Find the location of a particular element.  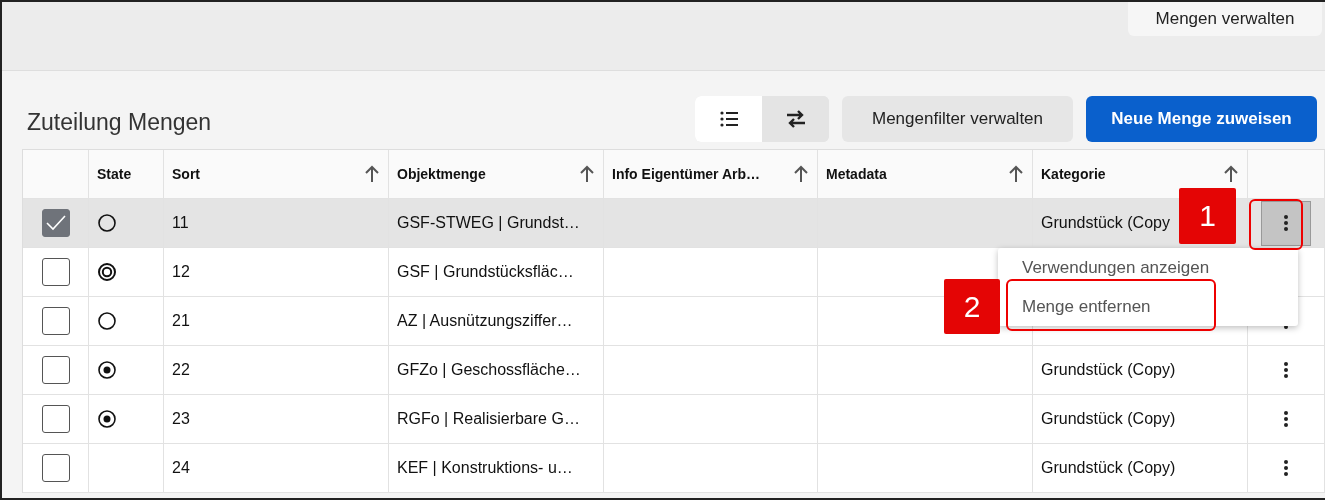

table-row: 22 GFZo | Geschossfläche… Grundstück (Copy) is located at coordinates (674, 370).